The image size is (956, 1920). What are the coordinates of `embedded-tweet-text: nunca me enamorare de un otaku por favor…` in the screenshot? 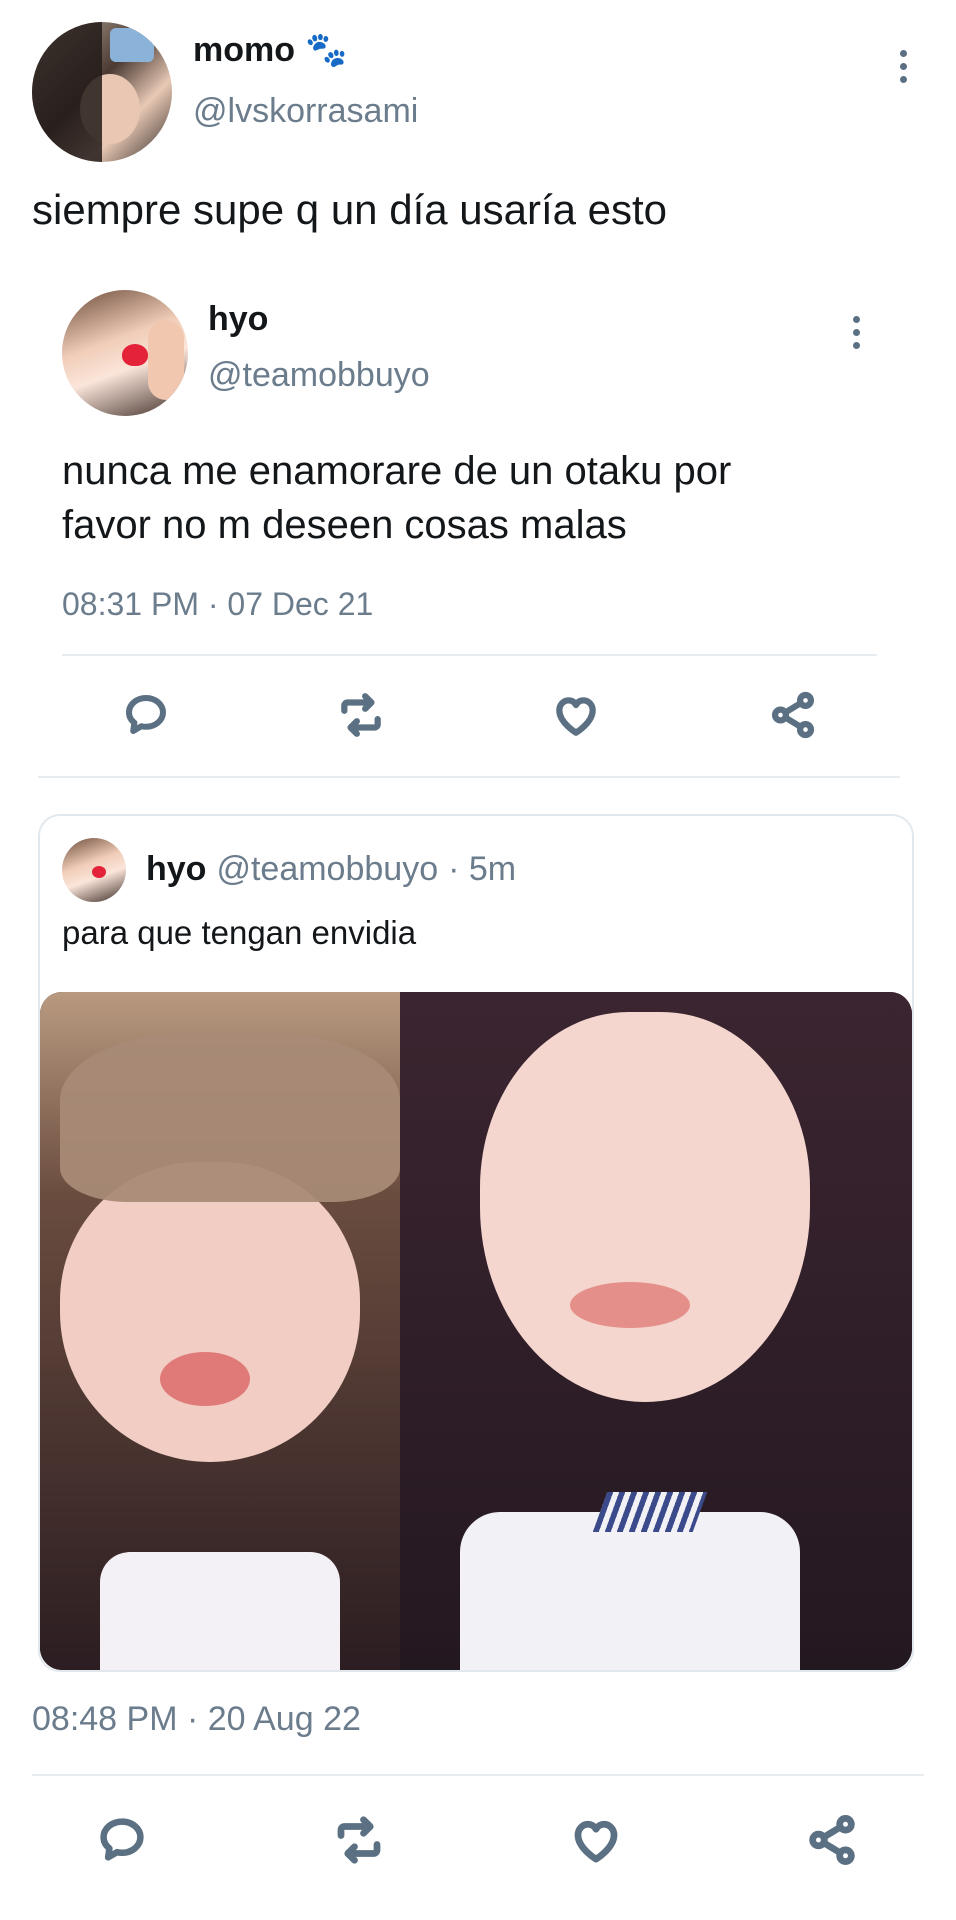 It's located at (397, 498).